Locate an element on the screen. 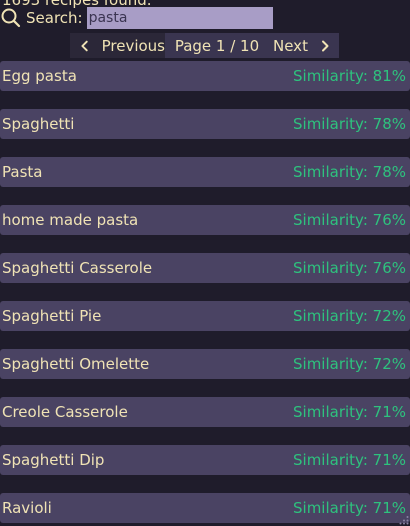  search-input is located at coordinates (179, 18).